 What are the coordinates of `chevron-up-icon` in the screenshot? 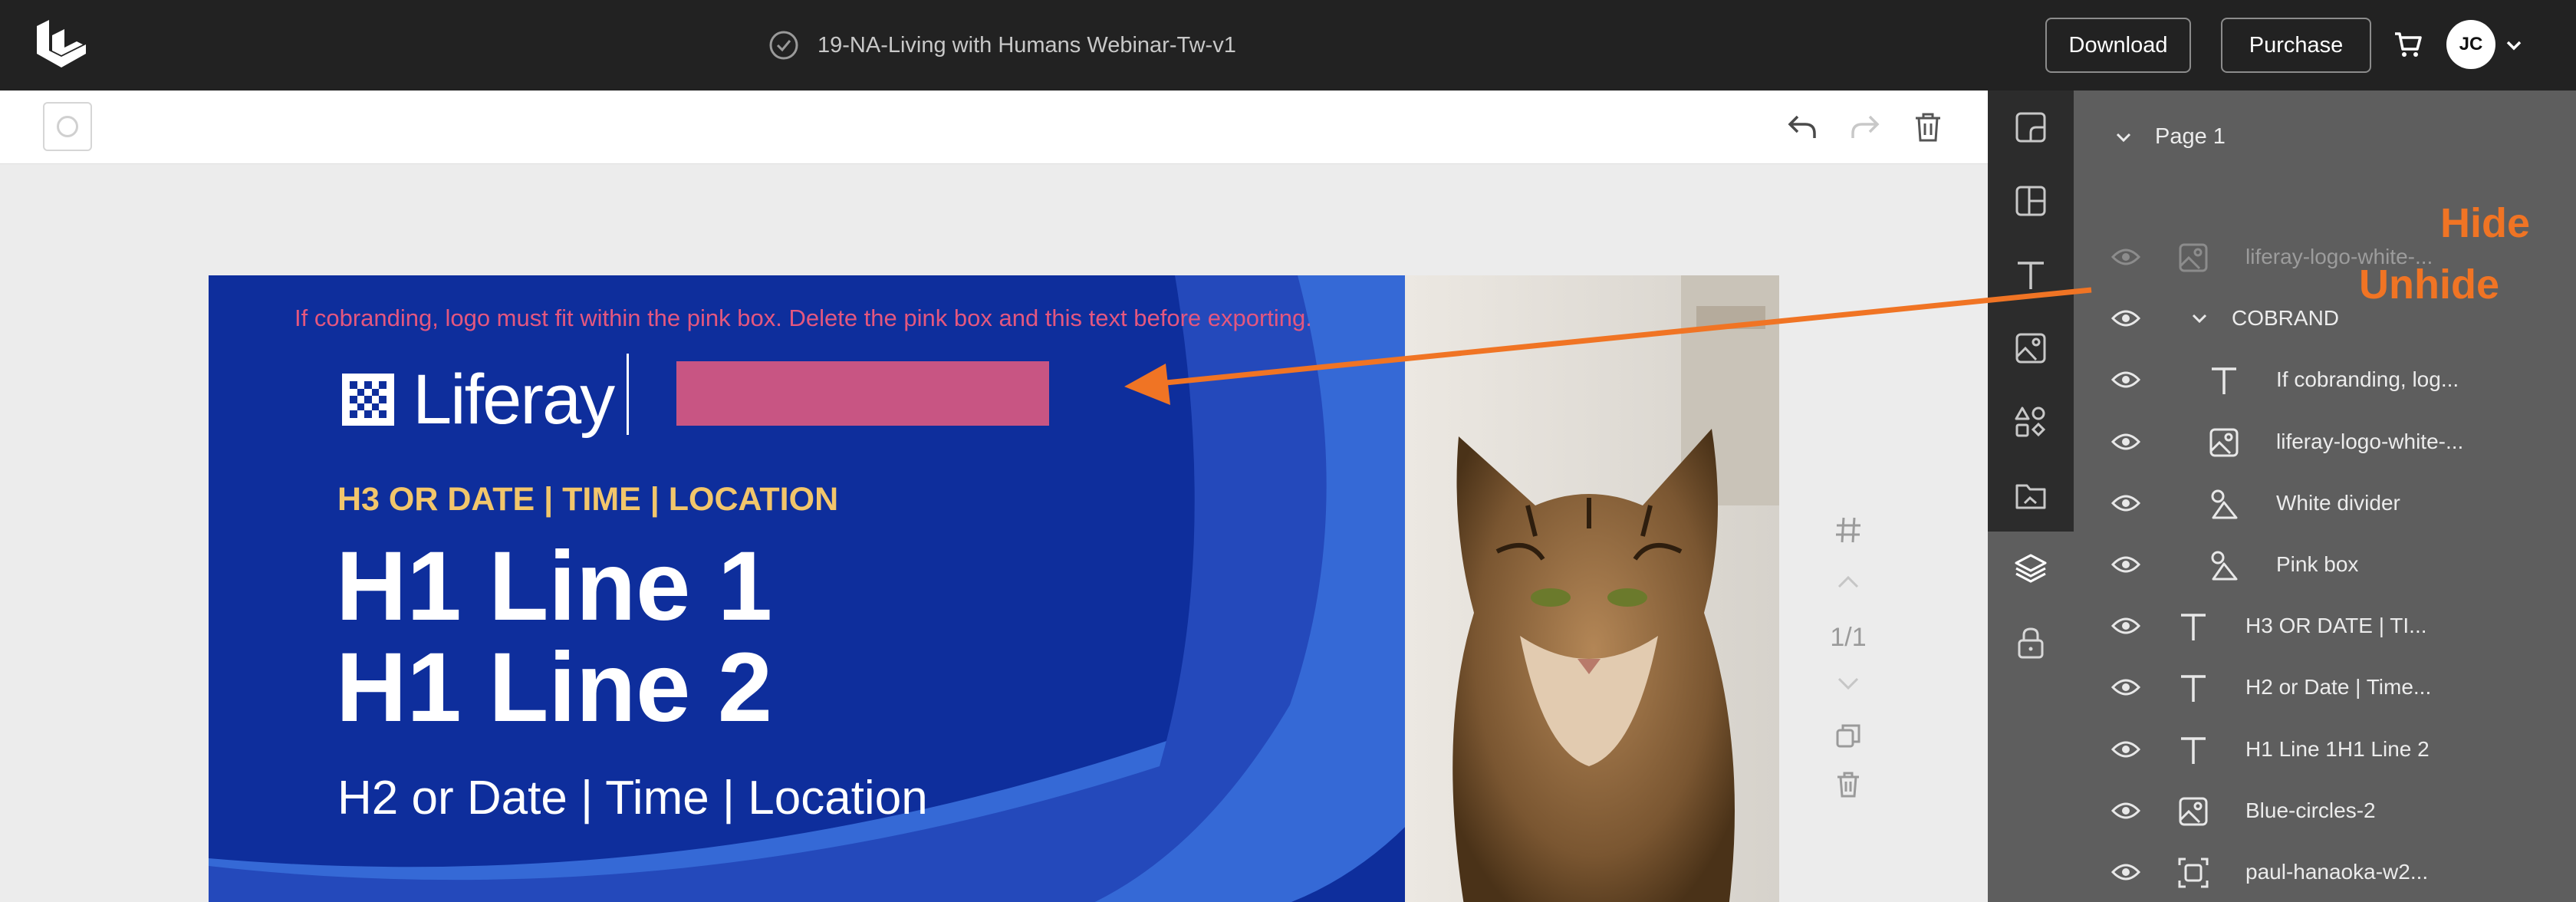 It's located at (1848, 581).